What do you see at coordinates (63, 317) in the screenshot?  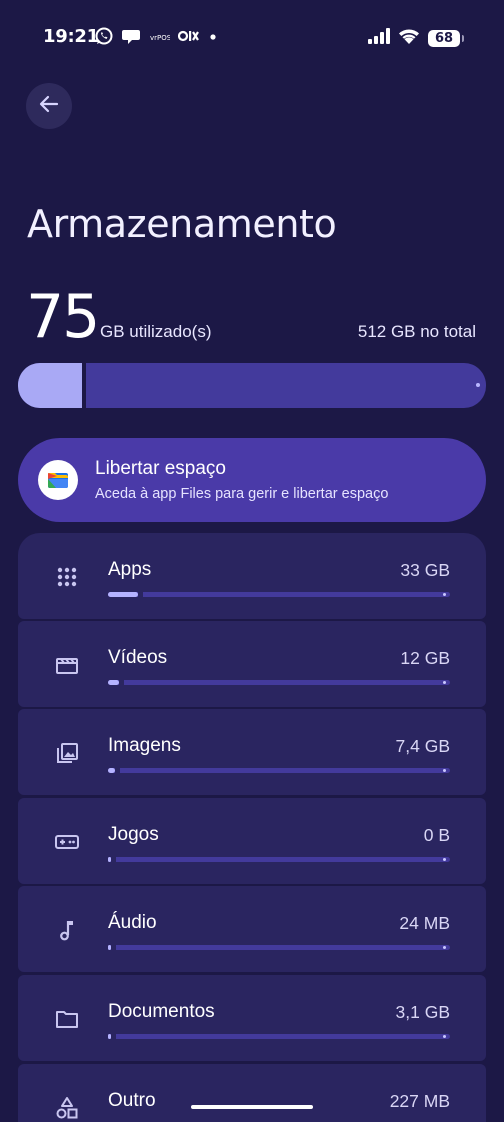 I see `used-storage-value: 75` at bounding box center [63, 317].